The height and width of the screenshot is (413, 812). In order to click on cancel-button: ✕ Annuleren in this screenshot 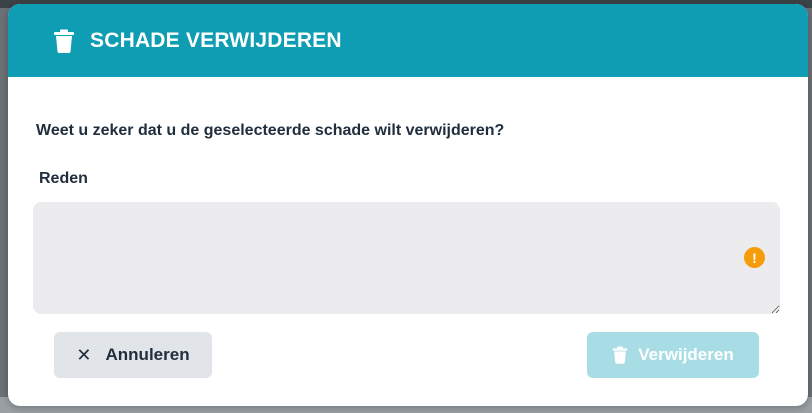, I will do `click(133, 355)`.